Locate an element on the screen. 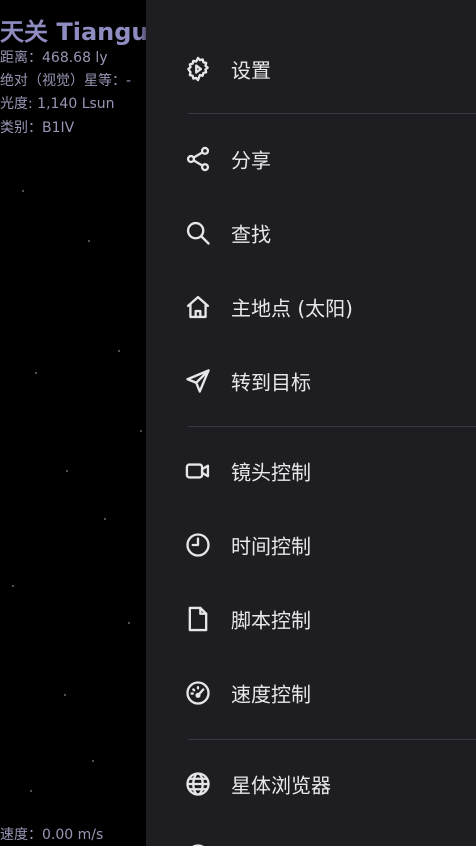  object-name: 天关 Tiangu is located at coordinates (73, 32).